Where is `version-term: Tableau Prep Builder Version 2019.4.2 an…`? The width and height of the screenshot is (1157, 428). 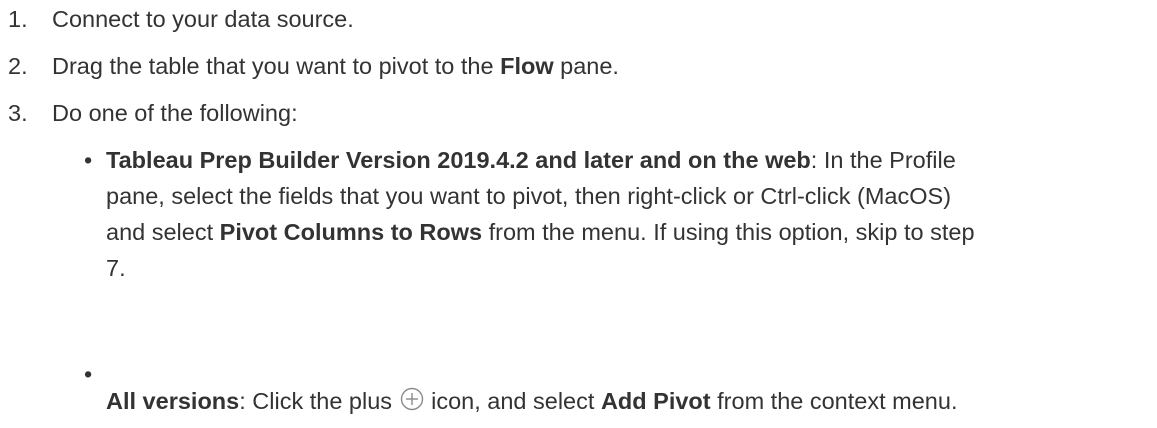 version-term: Tableau Prep Builder Version 2019.4.2 an… is located at coordinates (458, 160).